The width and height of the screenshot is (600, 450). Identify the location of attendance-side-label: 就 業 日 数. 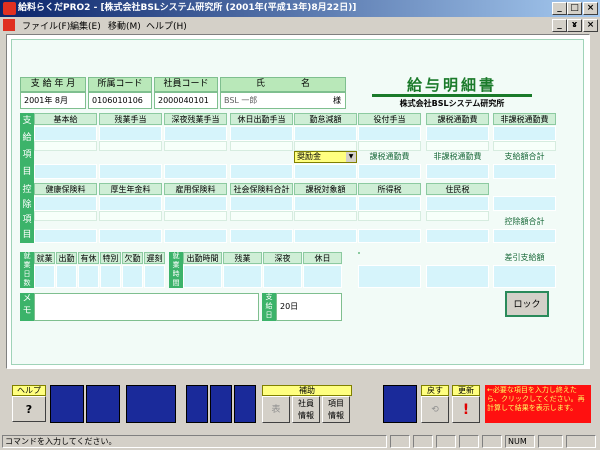
(27, 270).